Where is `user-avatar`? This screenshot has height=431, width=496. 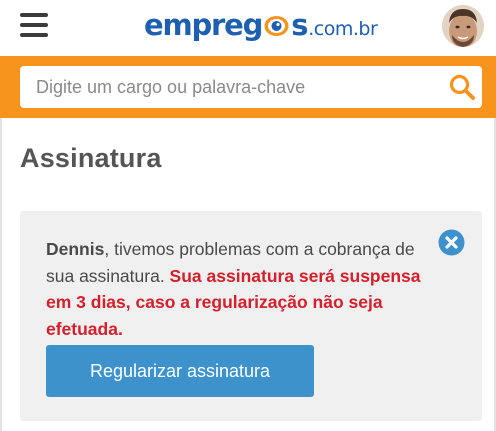 user-avatar is located at coordinates (463, 26).